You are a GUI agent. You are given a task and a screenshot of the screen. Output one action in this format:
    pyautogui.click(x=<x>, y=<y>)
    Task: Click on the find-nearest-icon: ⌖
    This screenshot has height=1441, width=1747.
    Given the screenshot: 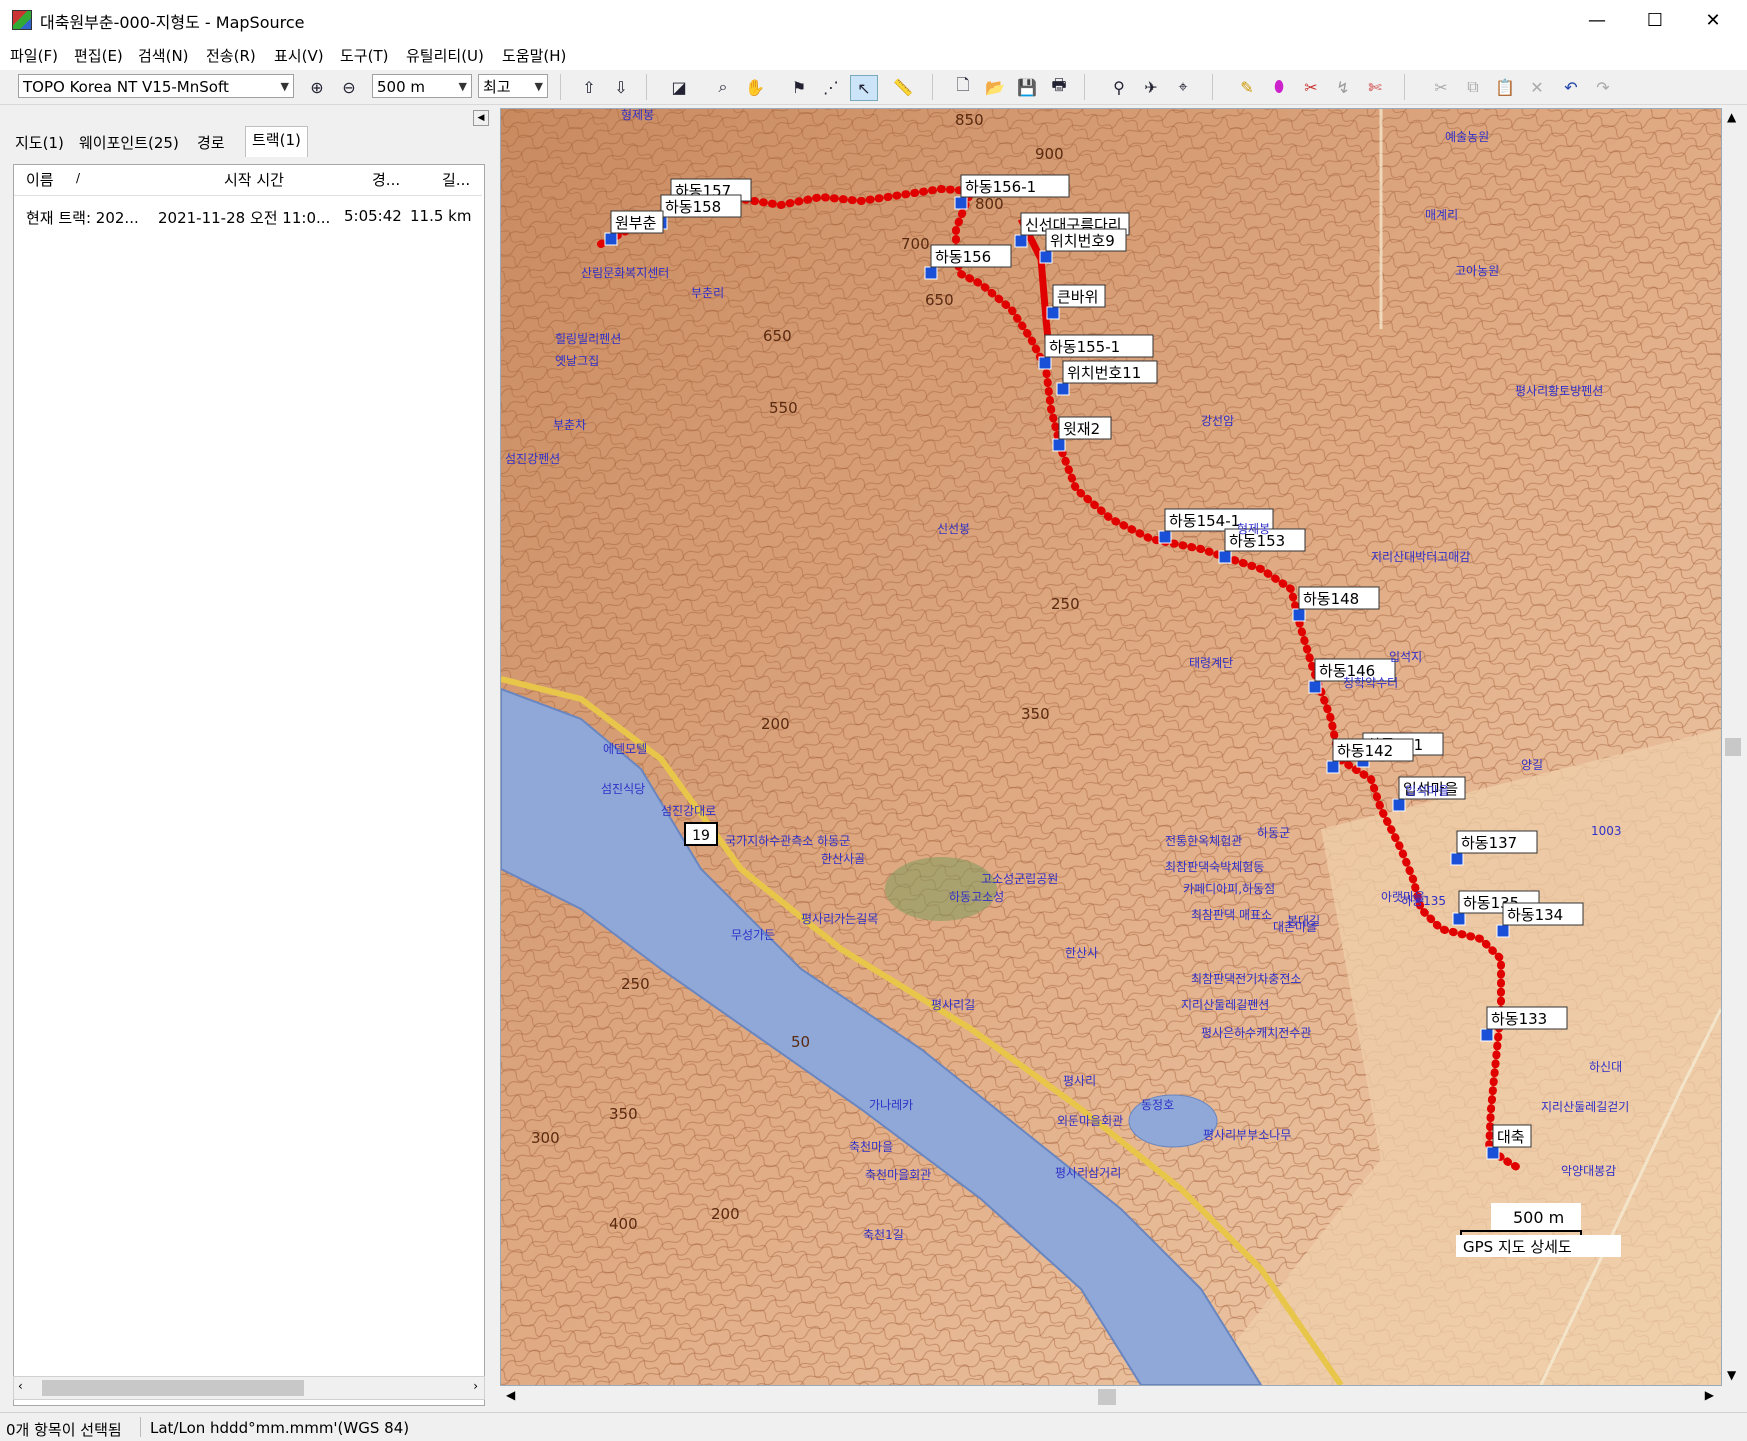 What is the action you would take?
    pyautogui.click(x=1183, y=87)
    